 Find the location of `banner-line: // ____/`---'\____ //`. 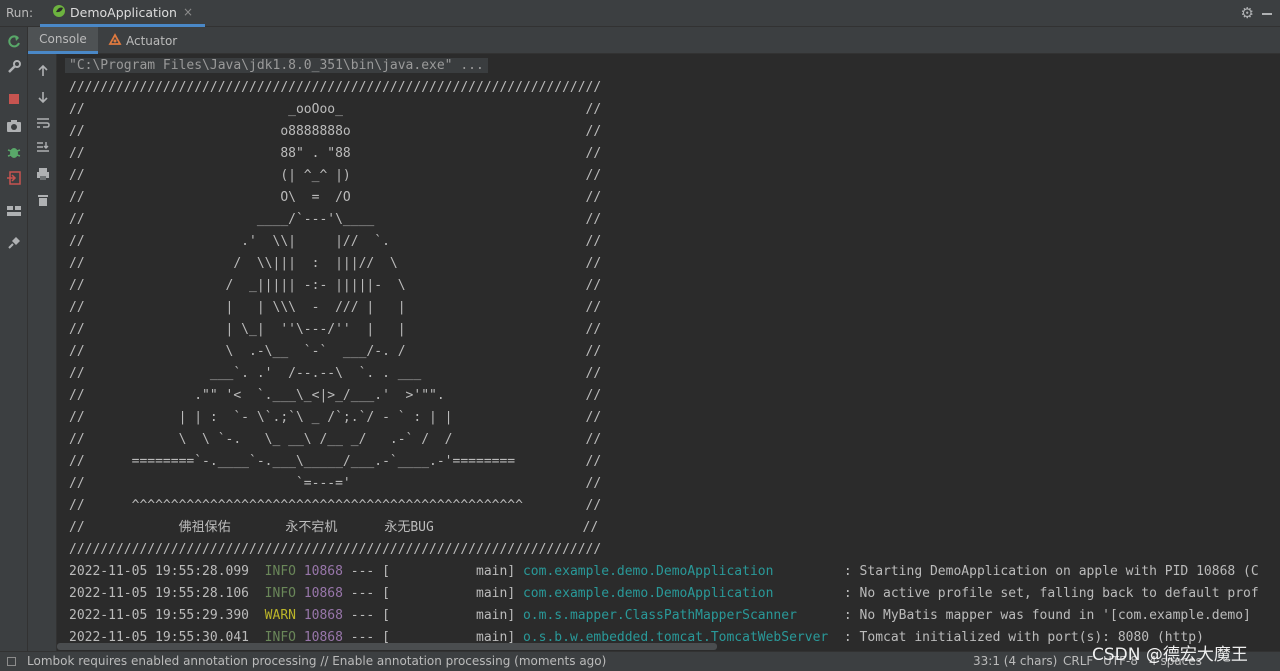

banner-line: // ____/`---'\____ // is located at coordinates (335, 219).